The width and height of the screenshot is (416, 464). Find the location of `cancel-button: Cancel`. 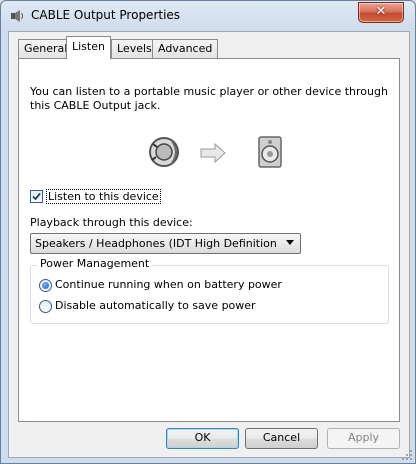

cancel-button: Cancel is located at coordinates (281, 438).